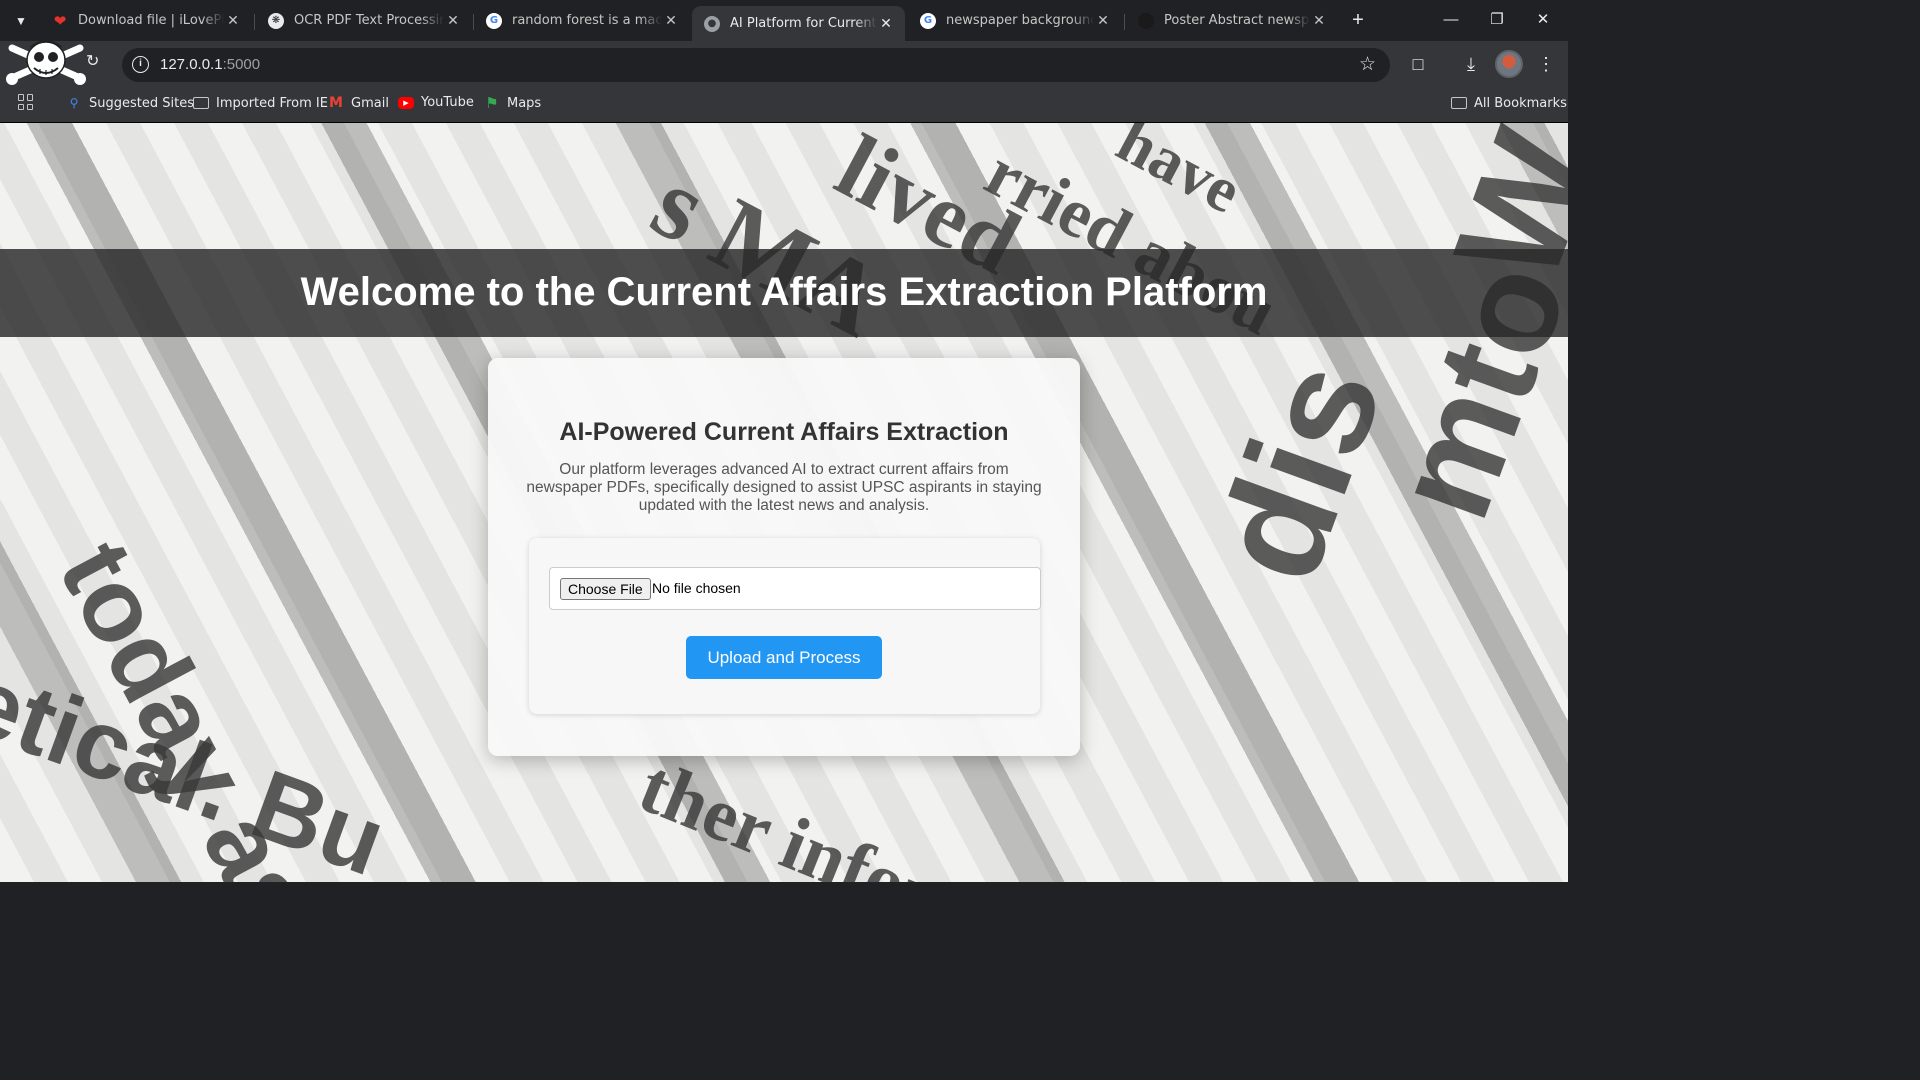 The width and height of the screenshot is (1920, 1080). What do you see at coordinates (1543, 21) in the screenshot?
I see `window-close-icon: ✕` at bounding box center [1543, 21].